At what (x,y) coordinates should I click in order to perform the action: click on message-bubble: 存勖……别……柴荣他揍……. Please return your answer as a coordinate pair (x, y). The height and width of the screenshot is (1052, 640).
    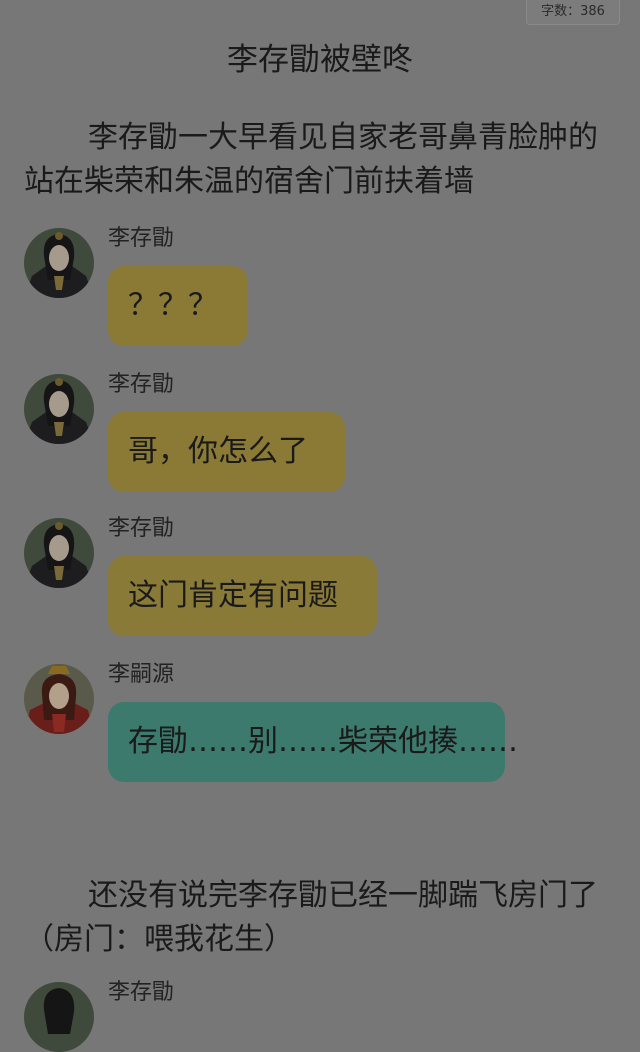
    Looking at the image, I should click on (313, 742).